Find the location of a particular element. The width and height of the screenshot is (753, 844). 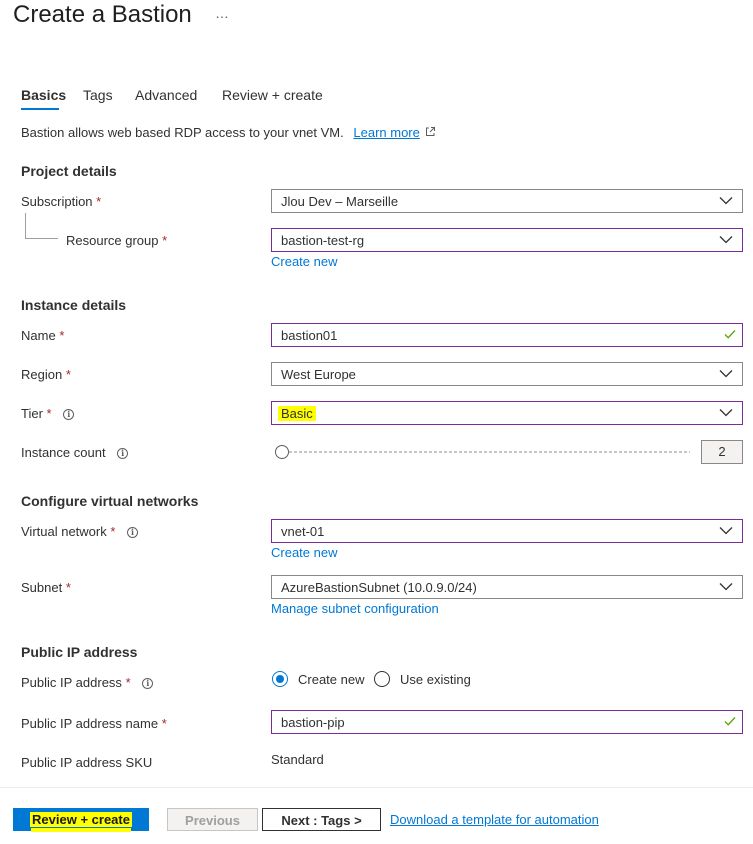

radio-create-new-label: Create new is located at coordinates (331, 679).